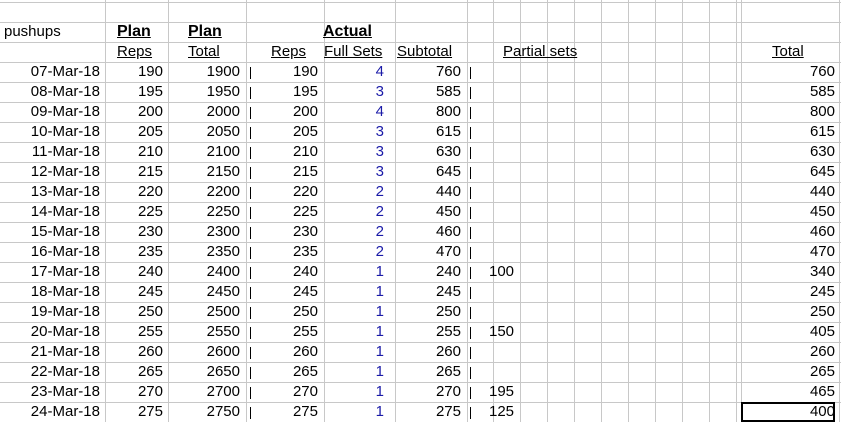  Describe the element at coordinates (553, 52) in the screenshot. I see `header-partial-sets: Partial sets` at that location.